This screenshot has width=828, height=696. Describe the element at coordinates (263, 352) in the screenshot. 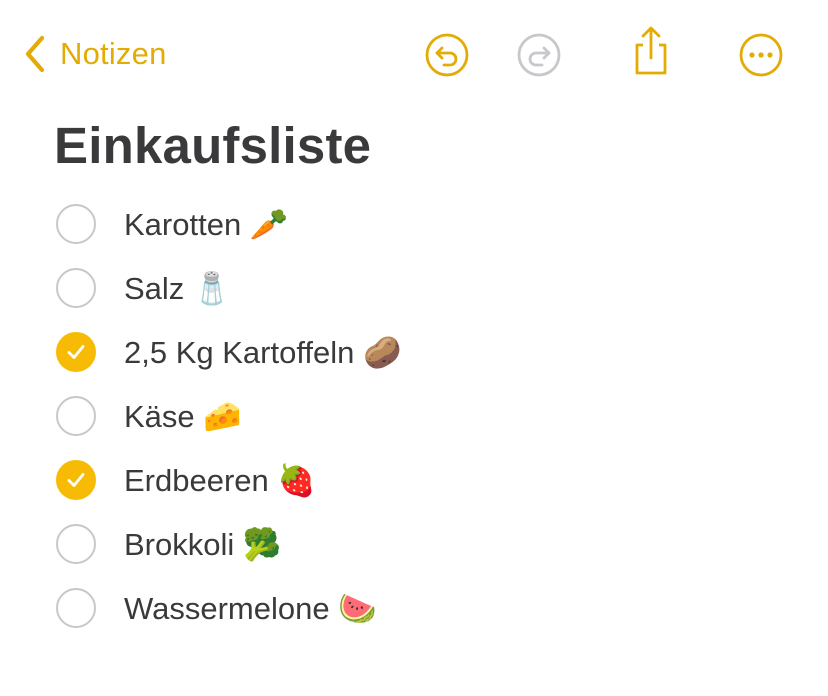

I see `checklist-item-text: 2,5 Kg Kartoffeln 🥔` at that location.